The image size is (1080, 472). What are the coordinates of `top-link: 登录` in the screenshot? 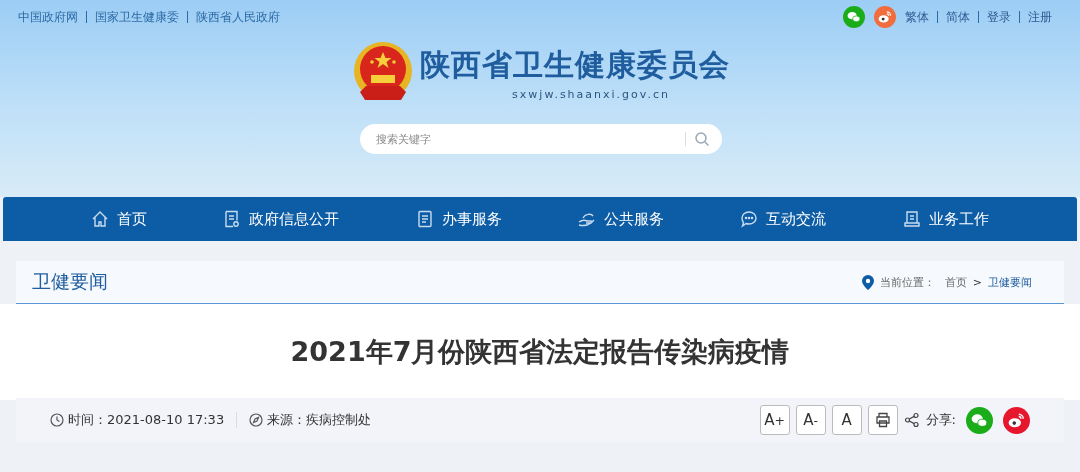 It's located at (999, 17).